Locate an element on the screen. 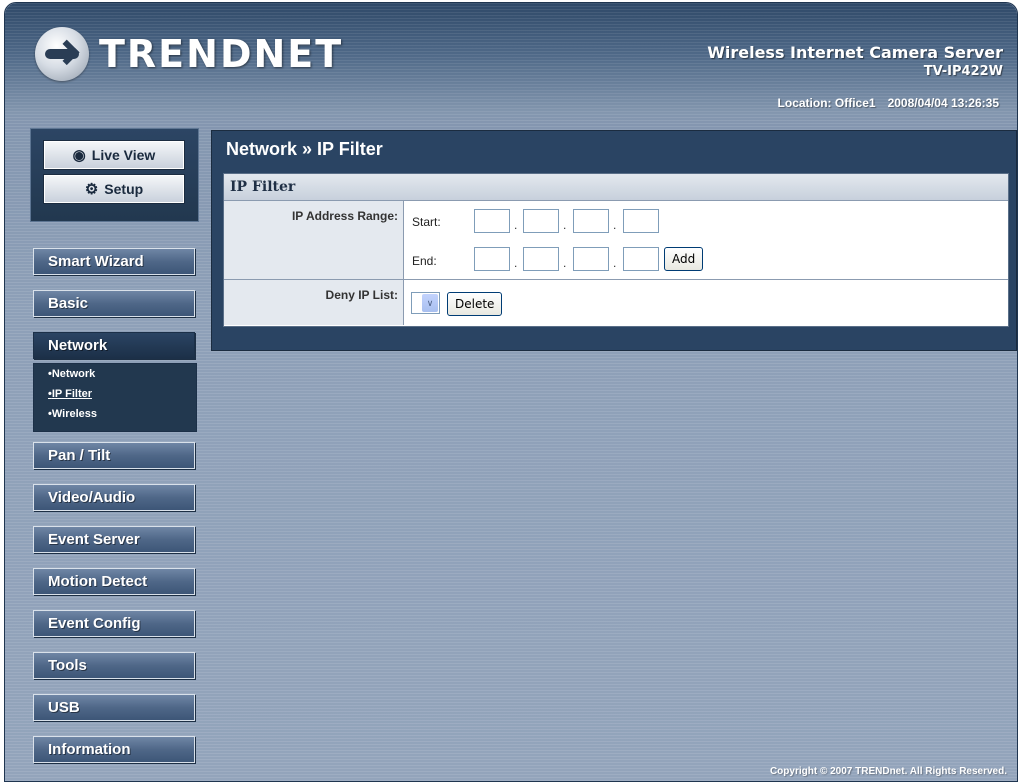  nav-pan-tilt: Pan / Tilt is located at coordinates (114, 455).